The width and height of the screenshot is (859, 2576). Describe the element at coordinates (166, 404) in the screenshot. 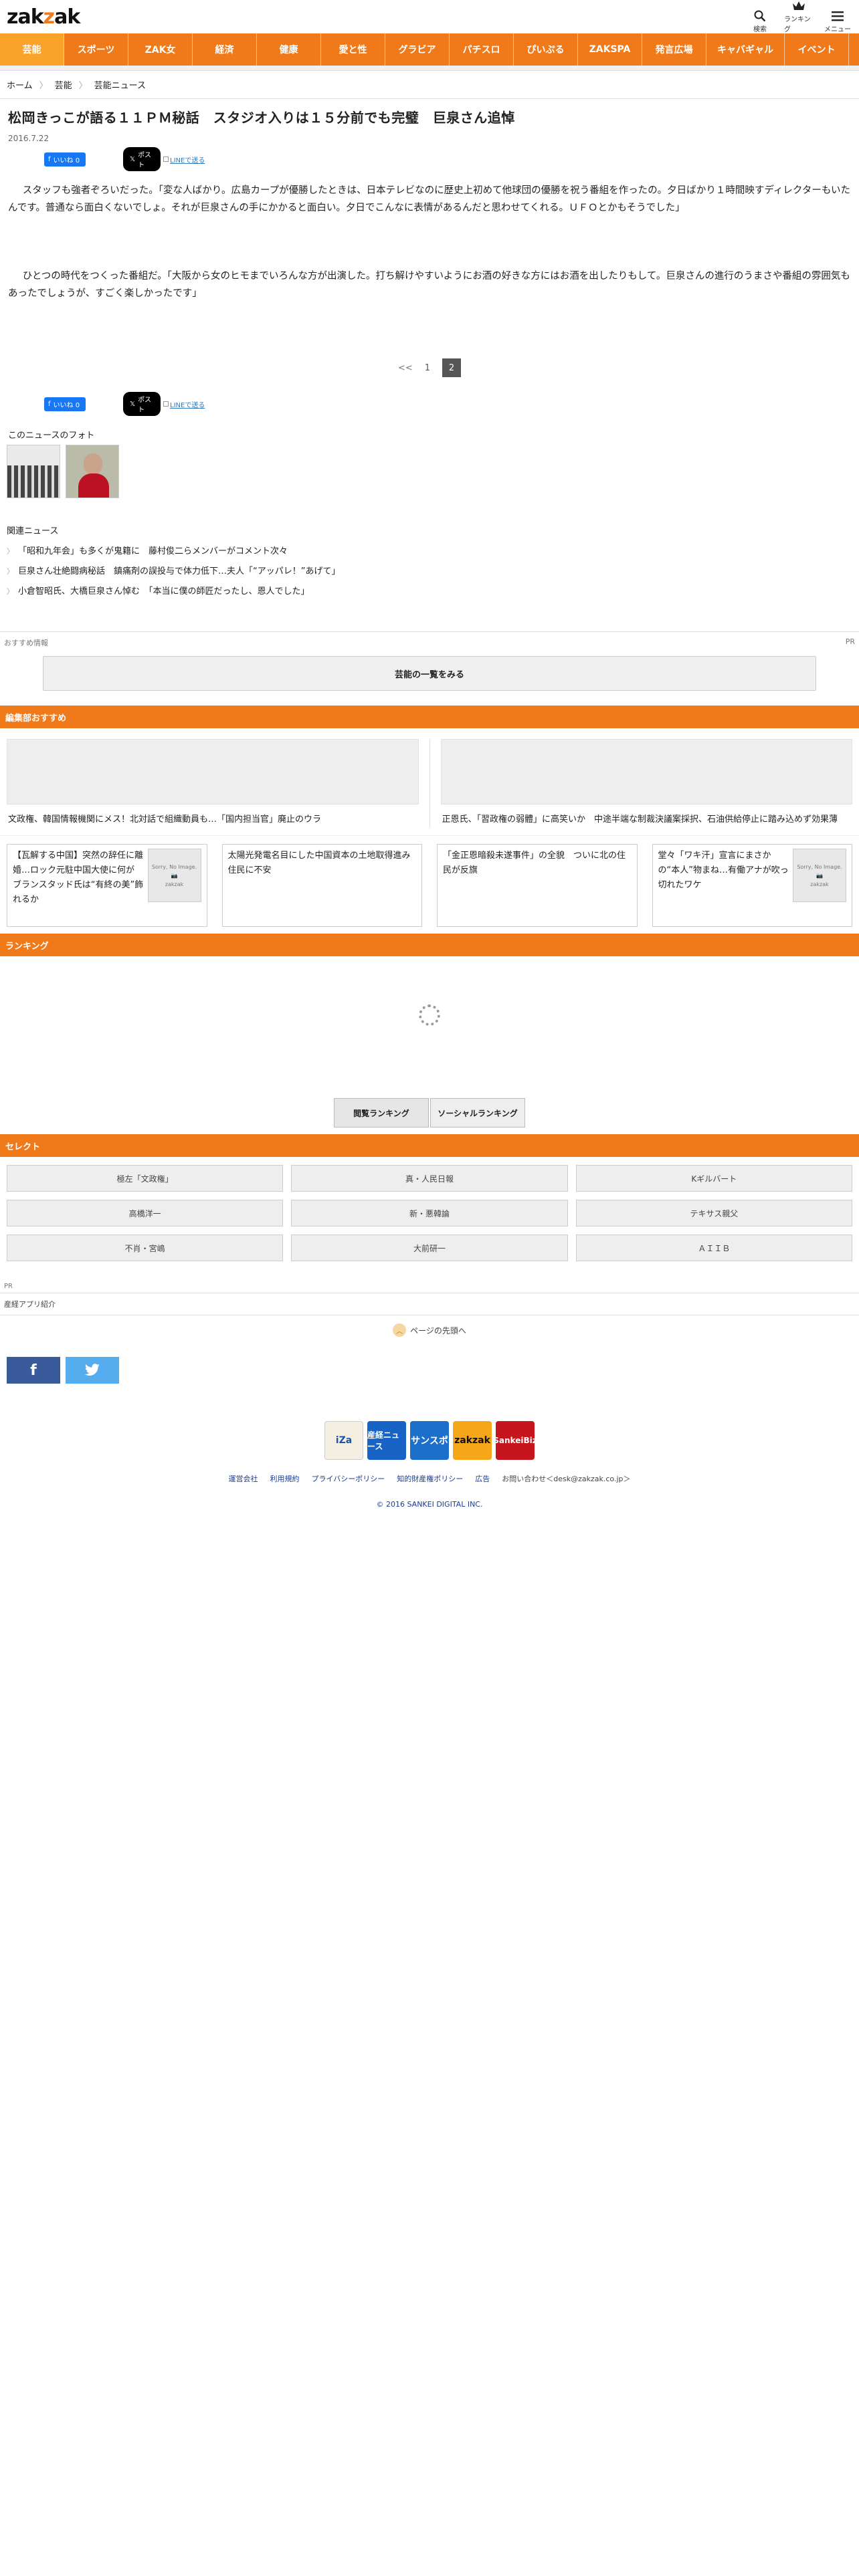

I see `broken-image-icon` at that location.